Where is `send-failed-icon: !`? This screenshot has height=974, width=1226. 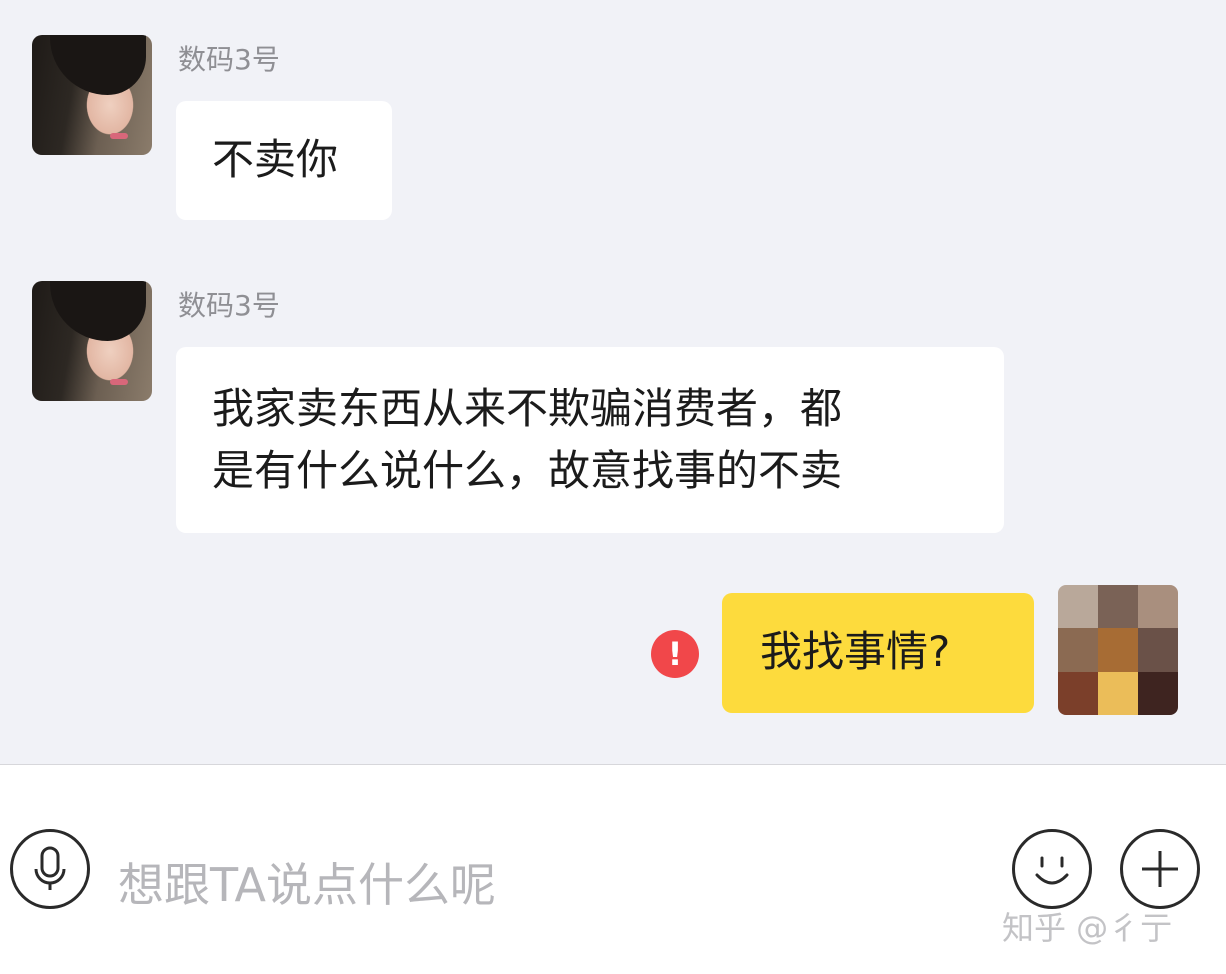 send-failed-icon: ! is located at coordinates (675, 654).